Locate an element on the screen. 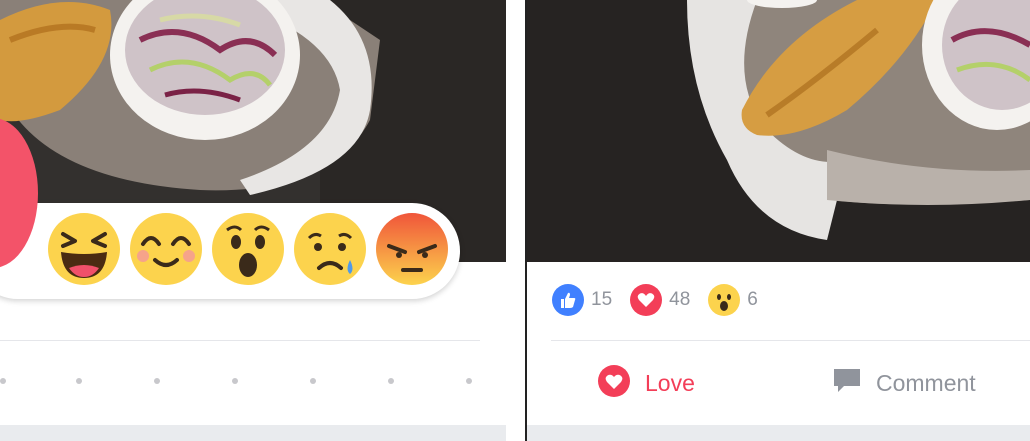  wow-count: 6 is located at coordinates (733, 300).